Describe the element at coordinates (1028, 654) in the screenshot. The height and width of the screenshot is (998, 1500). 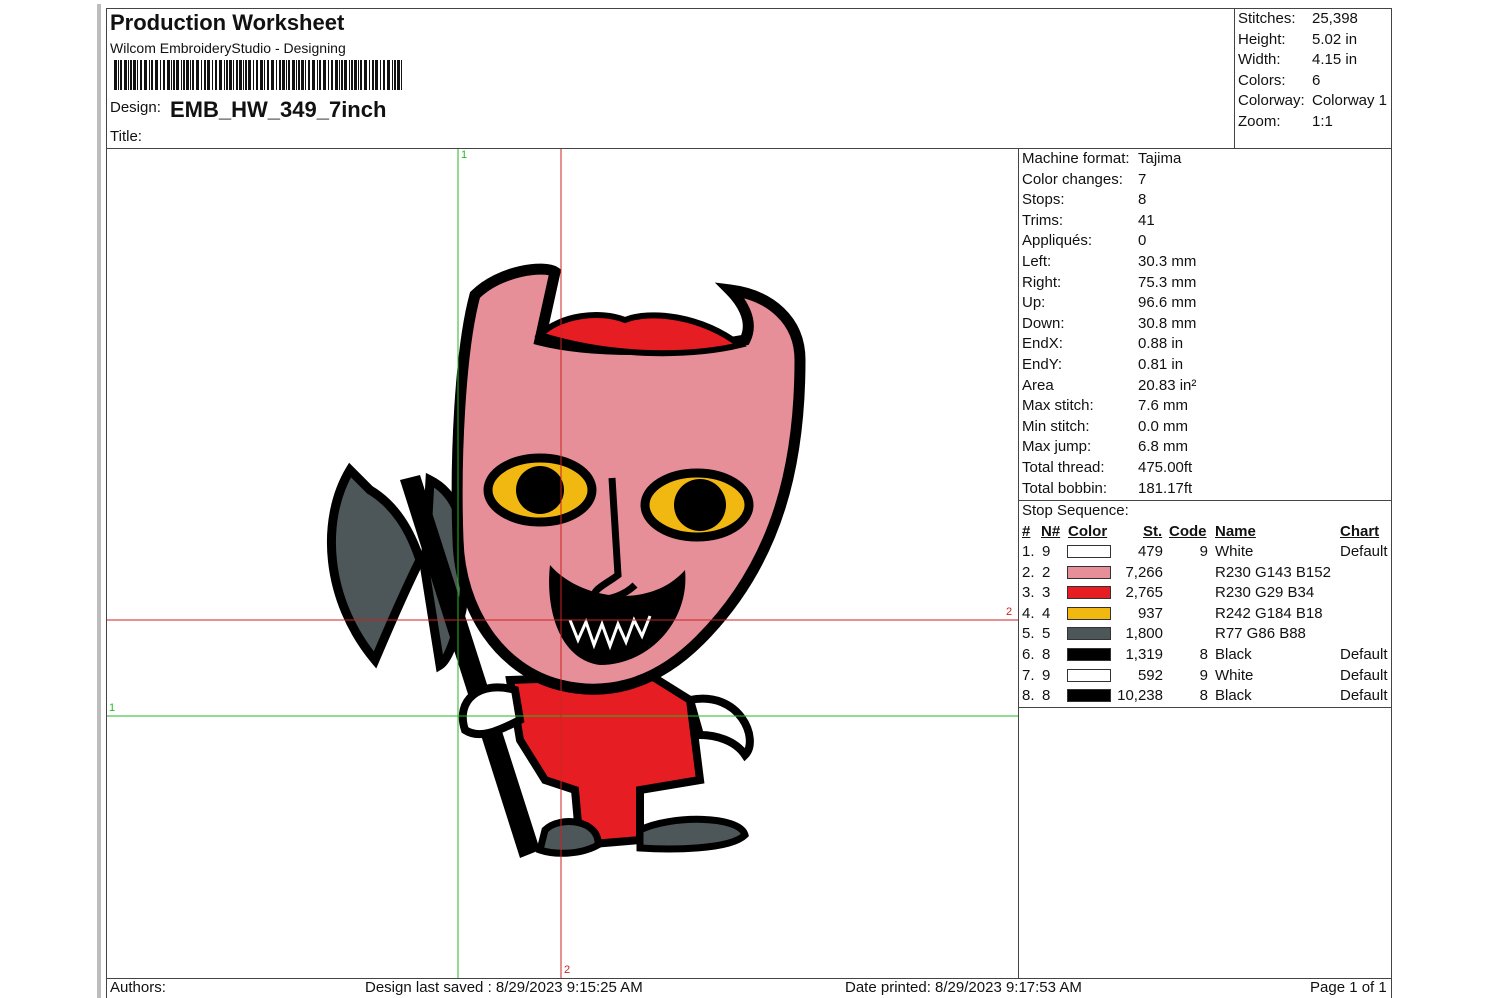
I see `seq-index: 6.` at that location.